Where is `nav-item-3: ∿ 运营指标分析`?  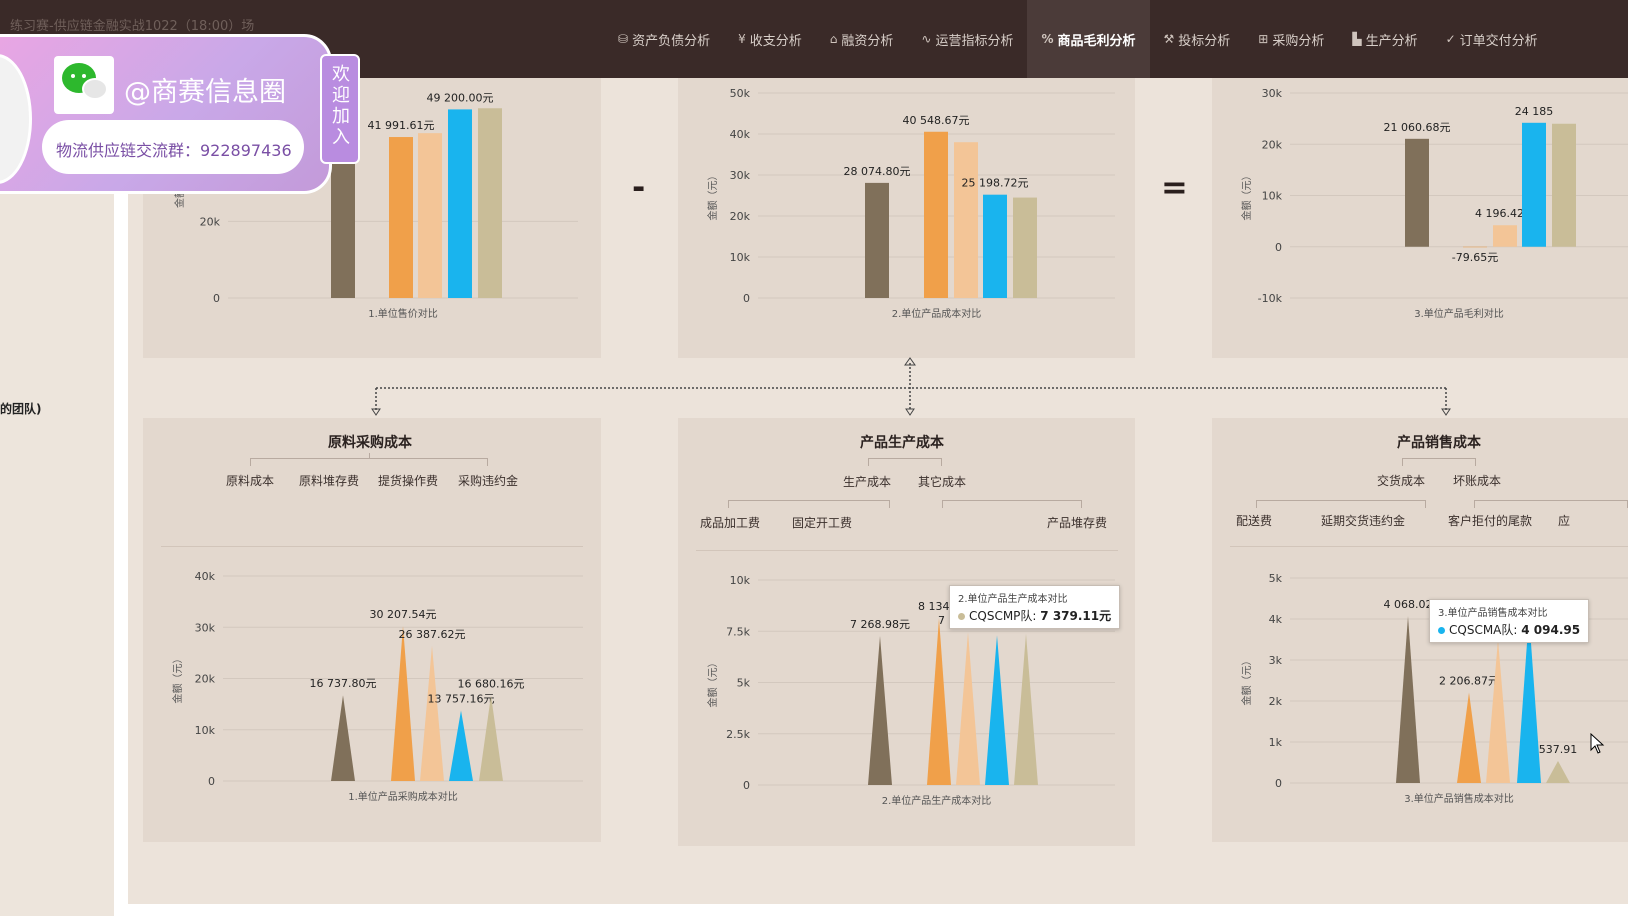
nav-item-3: ∿ 运营指标分析 is located at coordinates (967, 39).